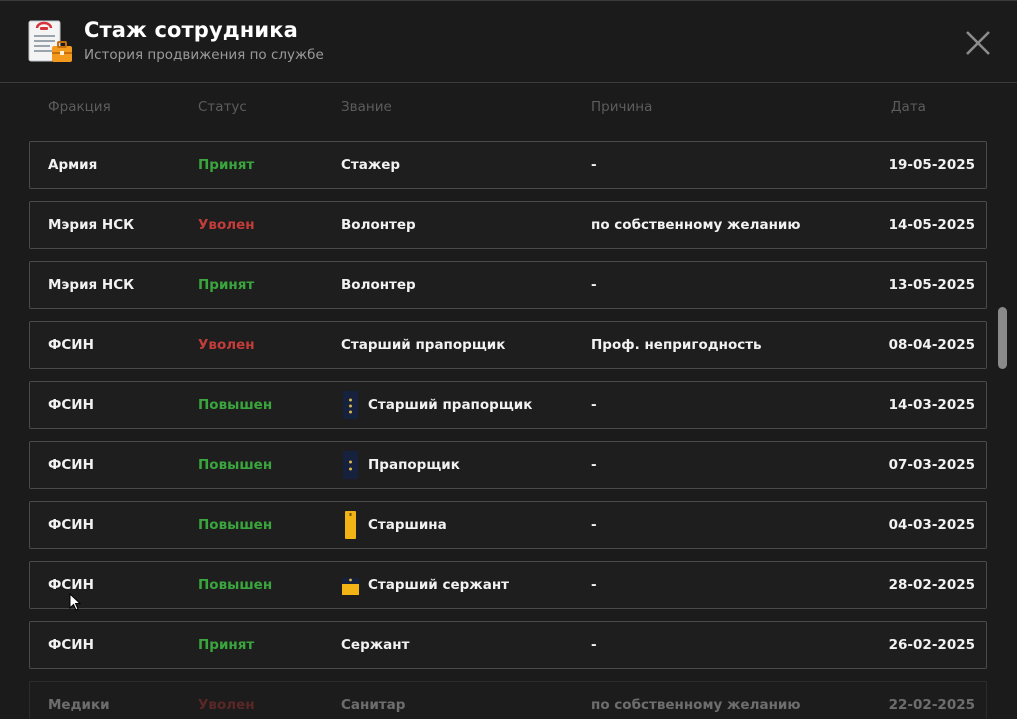 Image resolution: width=1017 pixels, height=719 pixels. Describe the element at coordinates (931, 165) in the screenshot. I see `date-cell: 19-05-2025` at that location.